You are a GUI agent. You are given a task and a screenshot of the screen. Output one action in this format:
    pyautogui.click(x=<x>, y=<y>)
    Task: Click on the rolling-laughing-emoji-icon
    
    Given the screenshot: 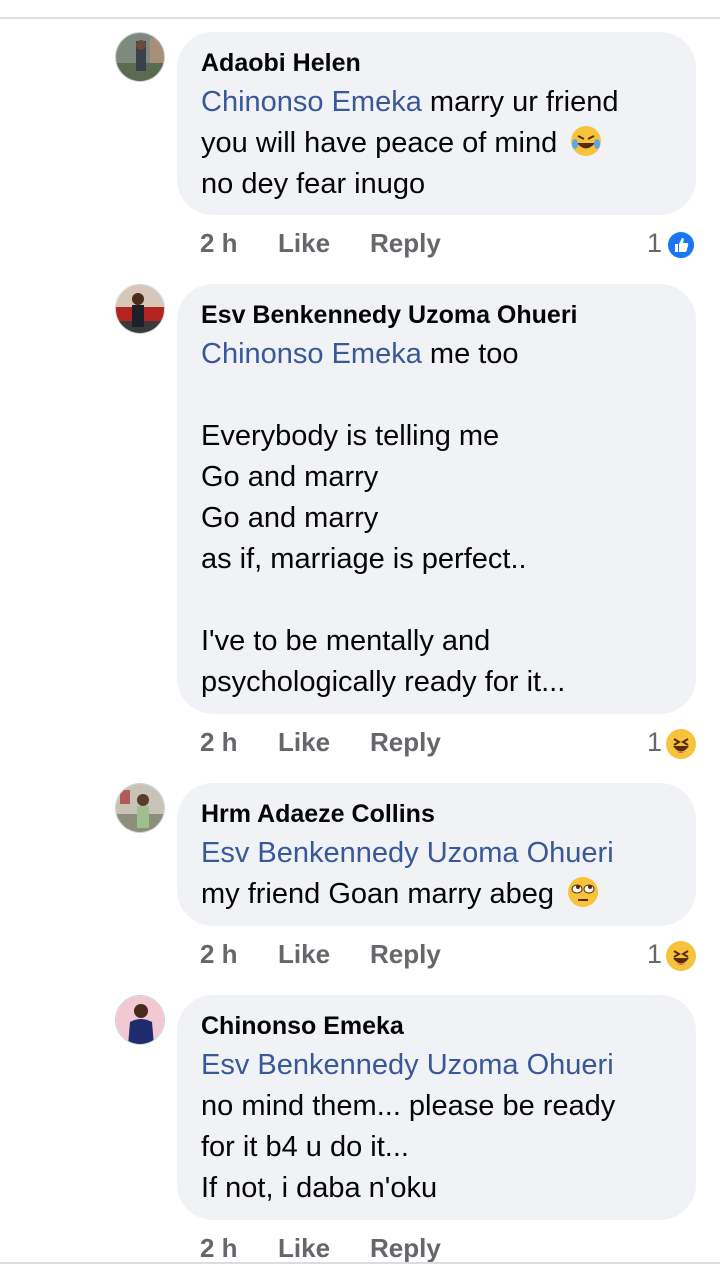 What is the action you would take?
    pyautogui.click(x=586, y=141)
    